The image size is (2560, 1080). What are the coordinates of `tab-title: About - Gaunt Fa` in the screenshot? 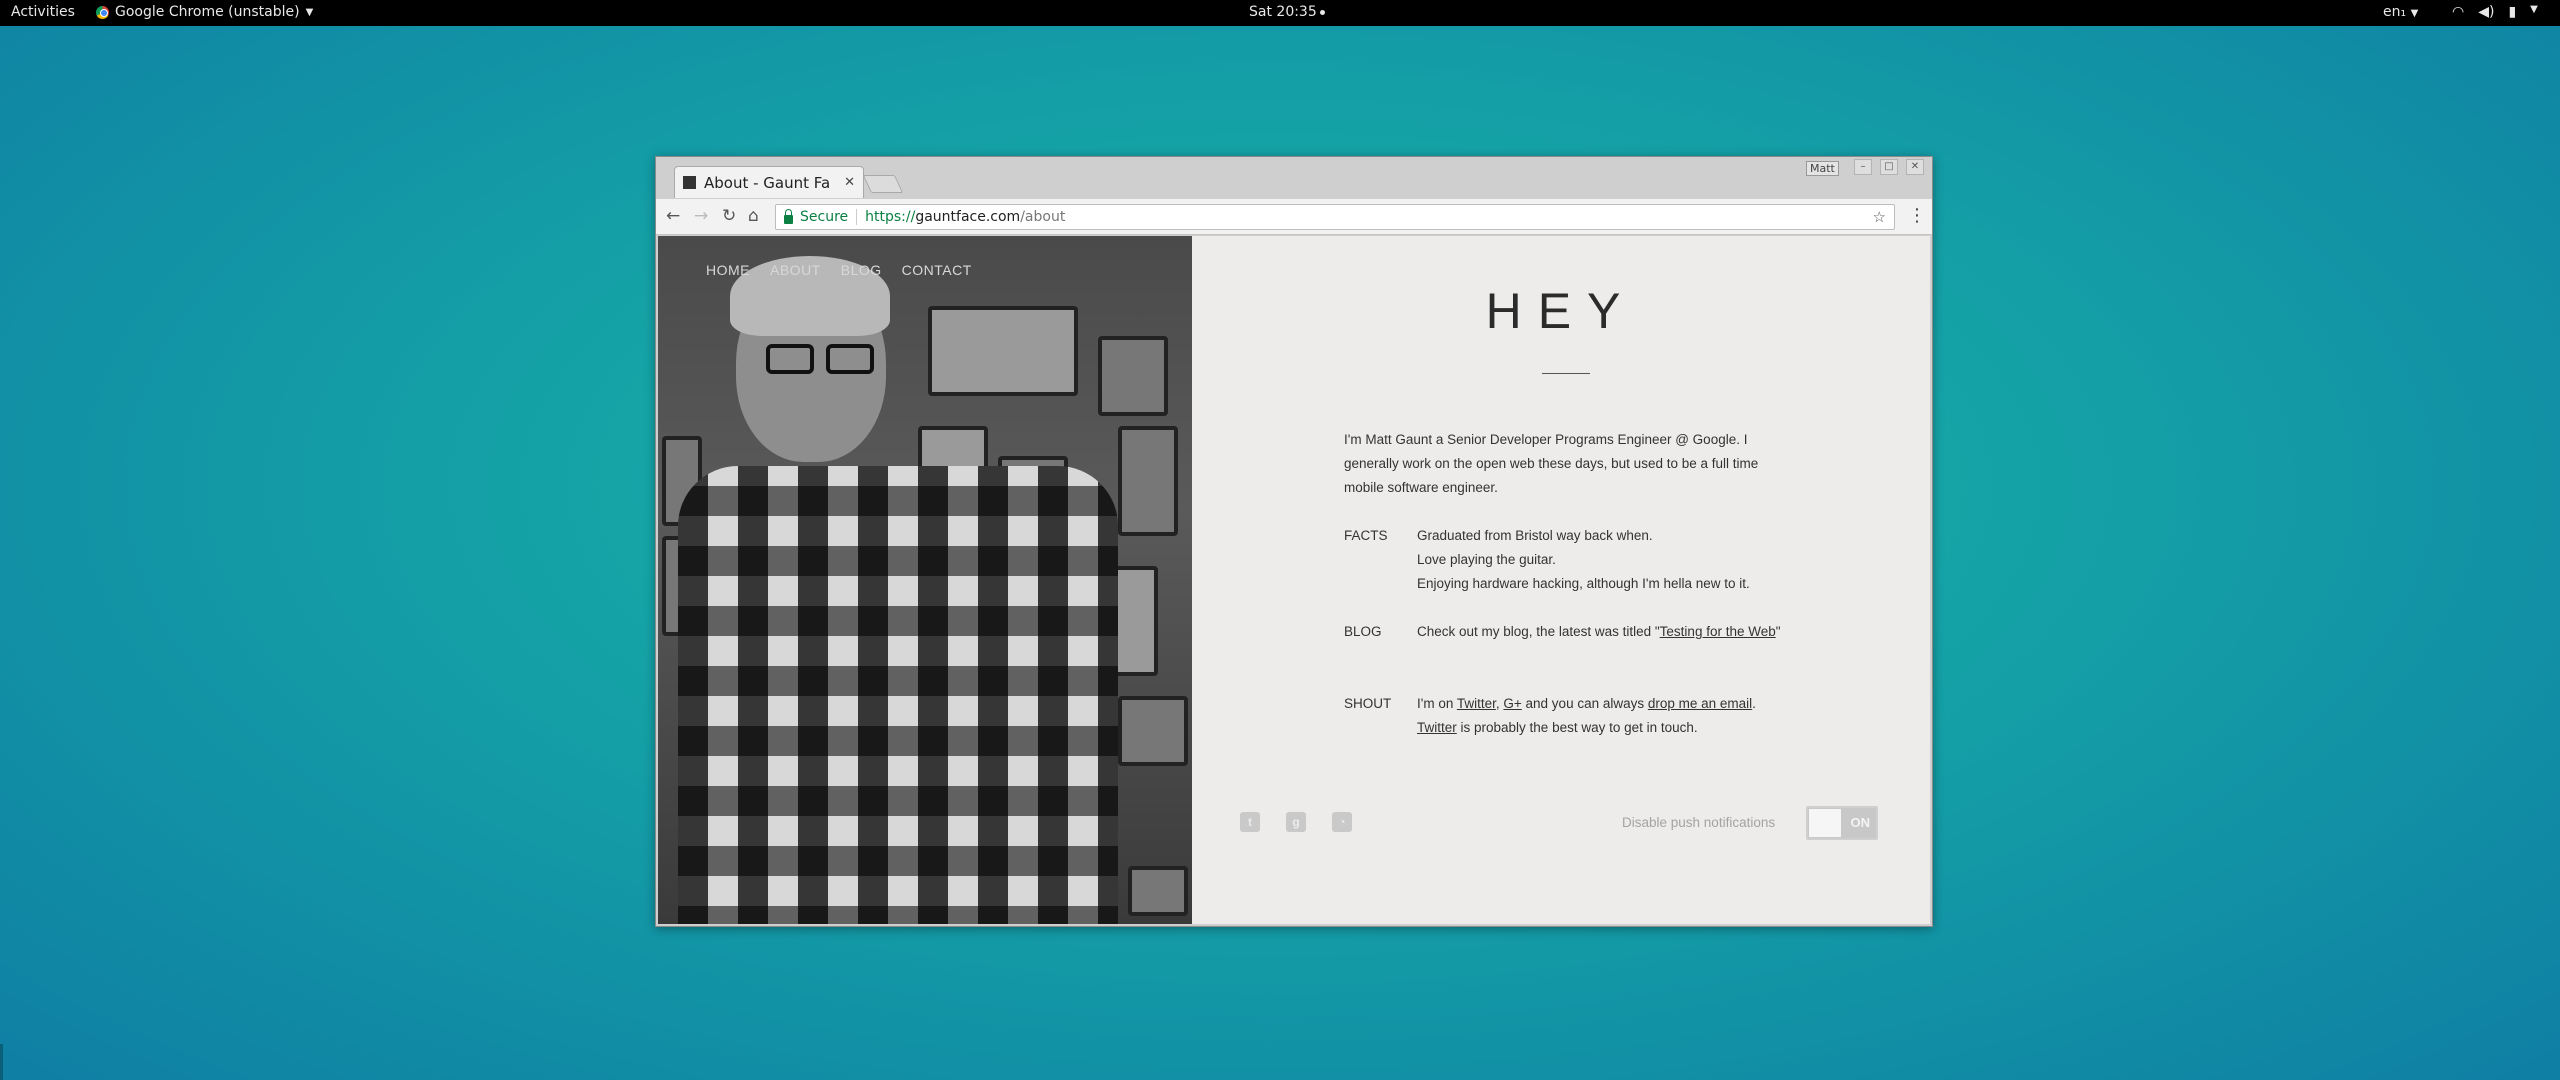 It's located at (767, 182).